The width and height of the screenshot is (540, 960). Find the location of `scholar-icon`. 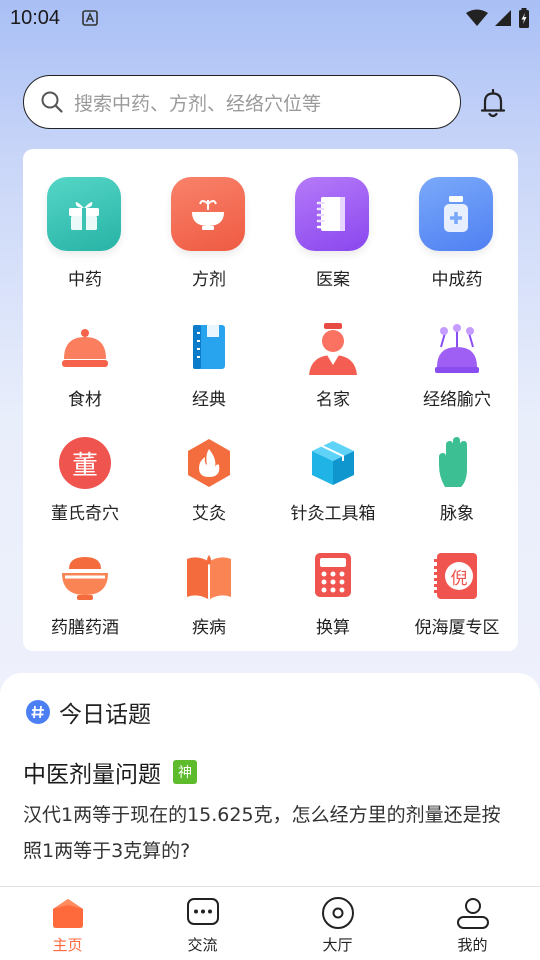

scholar-icon is located at coordinates (333, 349).